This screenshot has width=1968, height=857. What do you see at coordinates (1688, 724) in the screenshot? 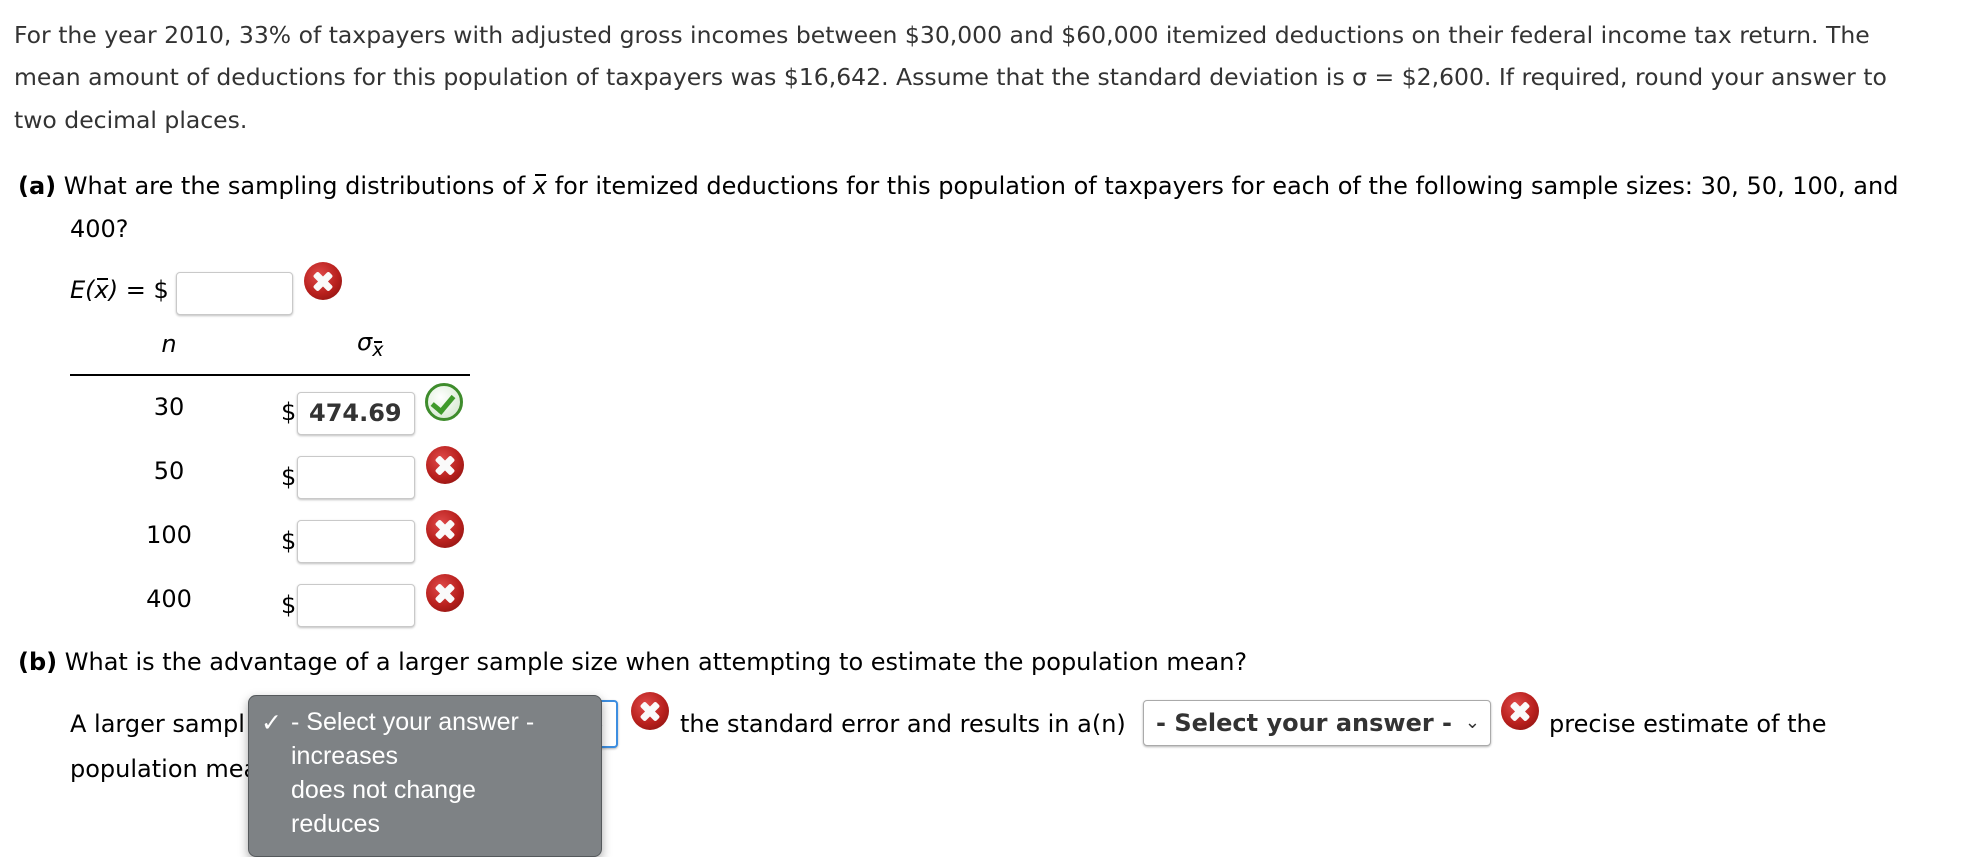
I see `end-text: precise estimate of the` at bounding box center [1688, 724].